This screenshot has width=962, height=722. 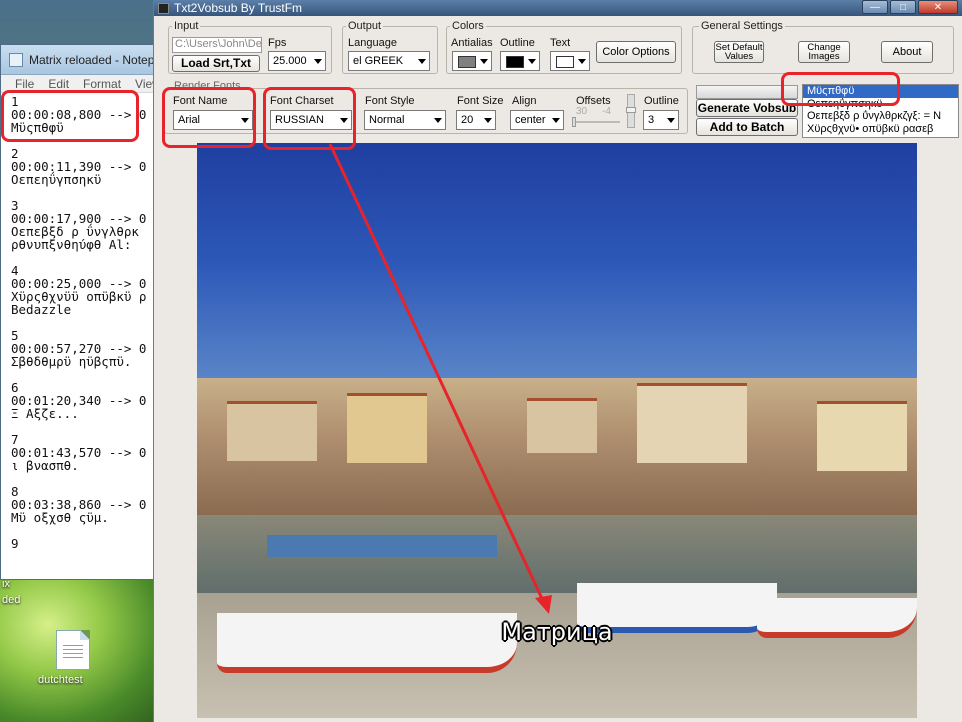 I want to click on align-select: center, so click(x=537, y=120).